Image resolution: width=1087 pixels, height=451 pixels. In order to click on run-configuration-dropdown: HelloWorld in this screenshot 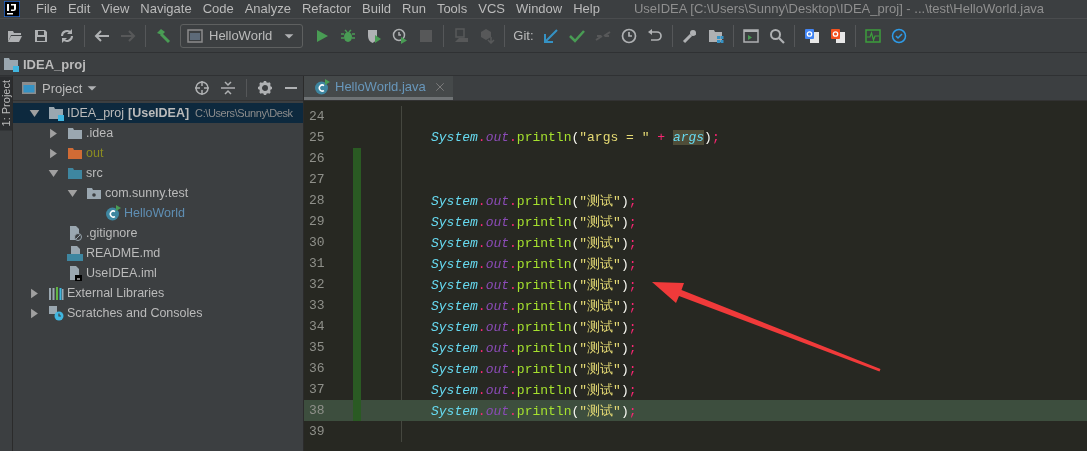, I will do `click(242, 35)`.